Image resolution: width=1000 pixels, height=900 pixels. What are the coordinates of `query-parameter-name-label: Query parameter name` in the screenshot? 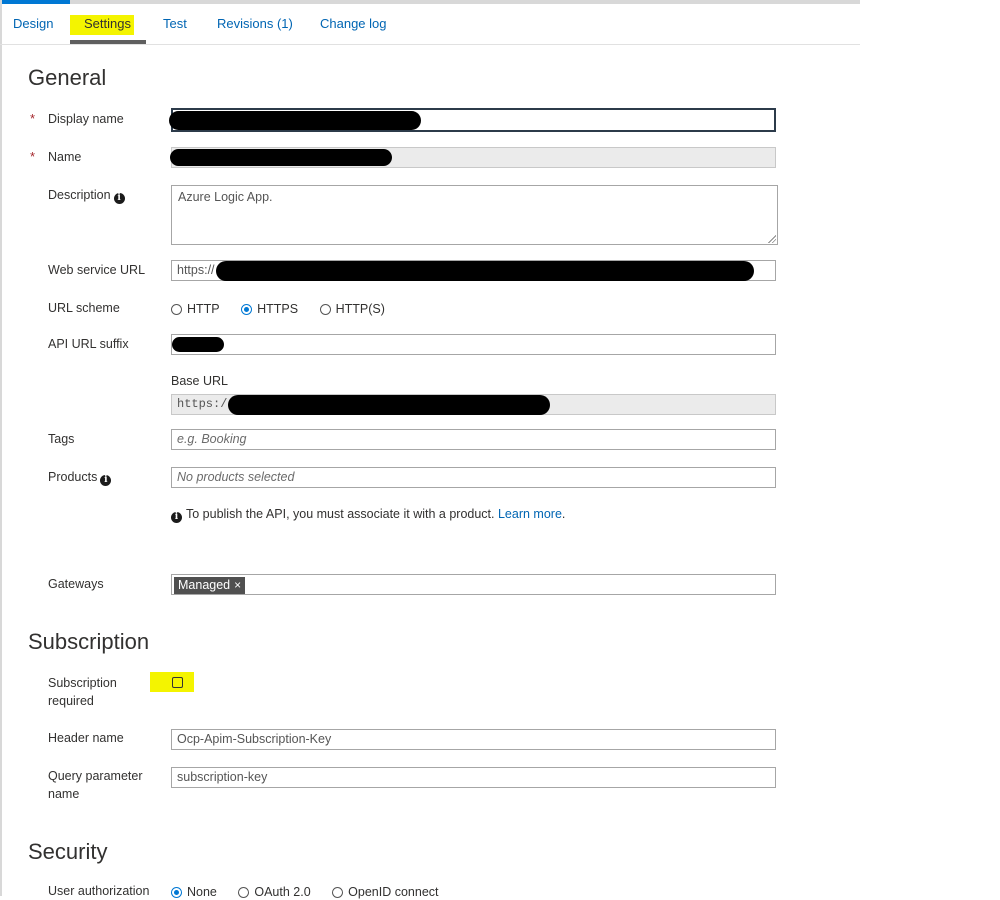 It's located at (95, 785).